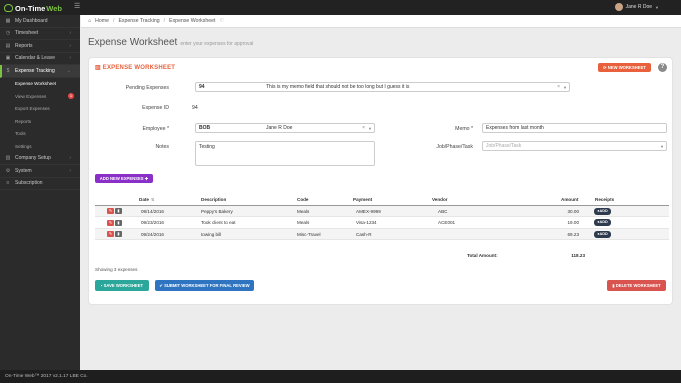  I want to click on cell-code: Meals, so click(303, 211).